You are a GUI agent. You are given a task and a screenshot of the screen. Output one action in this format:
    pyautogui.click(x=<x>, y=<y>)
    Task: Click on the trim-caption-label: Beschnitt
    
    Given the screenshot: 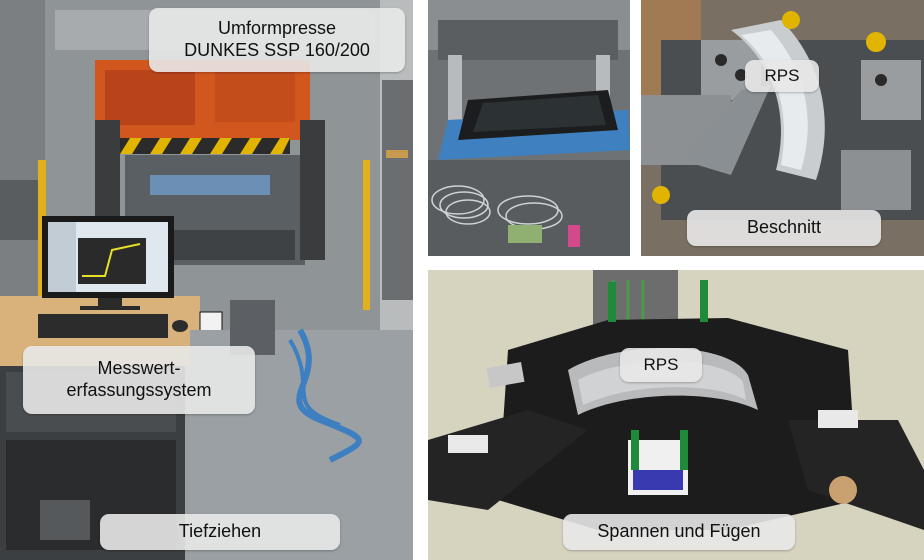 What is the action you would take?
    pyautogui.click(x=784, y=228)
    